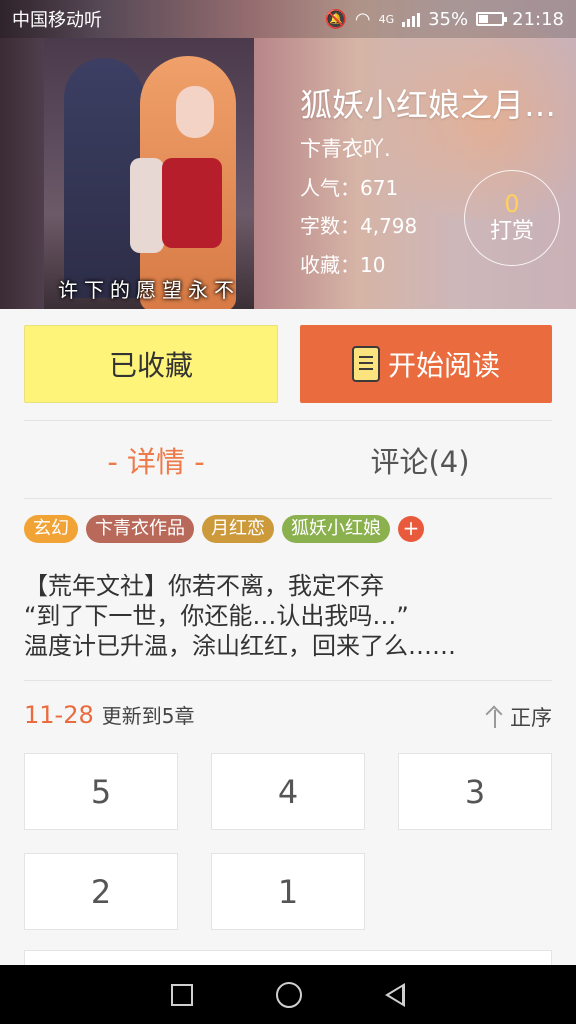 The image size is (576, 1024). I want to click on description-line: 【荒年文社】你若不离，我定不弃, so click(204, 586).